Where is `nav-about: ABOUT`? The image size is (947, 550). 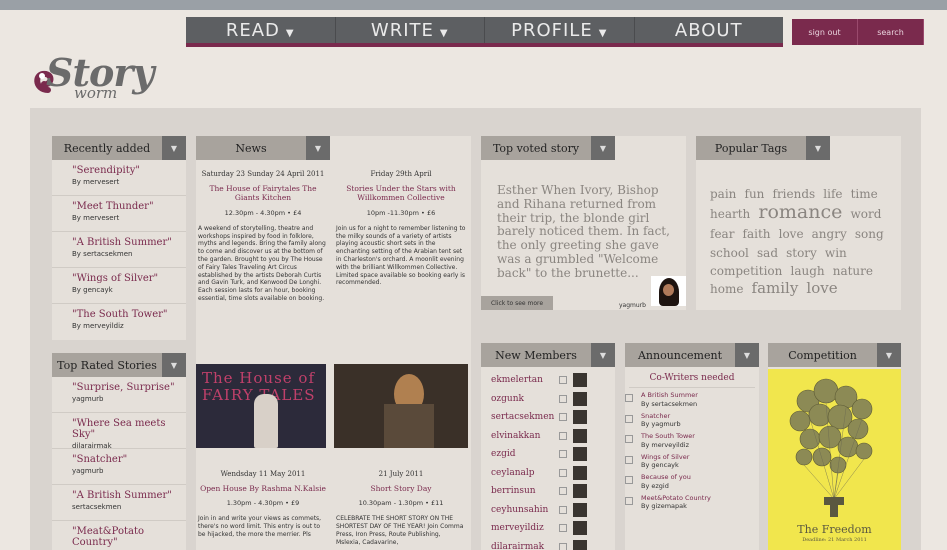 nav-about: ABOUT is located at coordinates (709, 30).